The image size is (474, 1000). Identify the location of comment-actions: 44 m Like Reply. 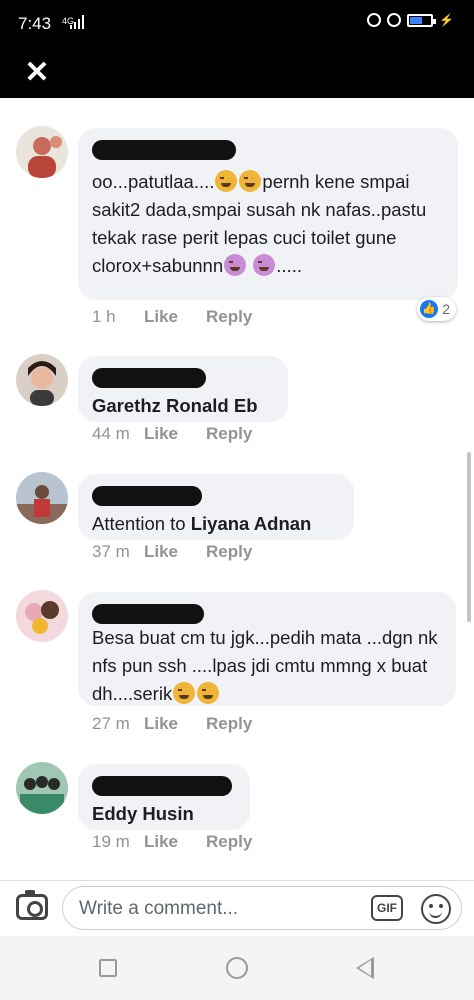
(172, 434).